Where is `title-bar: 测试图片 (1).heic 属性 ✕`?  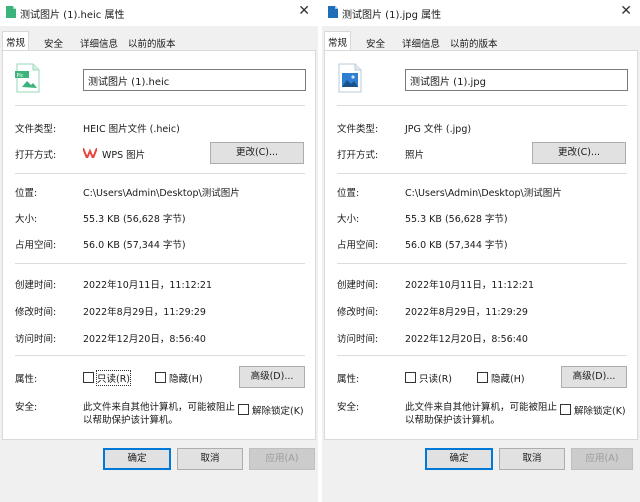 title-bar: 测试图片 (1).heic 属性 ✕ is located at coordinates (159, 13).